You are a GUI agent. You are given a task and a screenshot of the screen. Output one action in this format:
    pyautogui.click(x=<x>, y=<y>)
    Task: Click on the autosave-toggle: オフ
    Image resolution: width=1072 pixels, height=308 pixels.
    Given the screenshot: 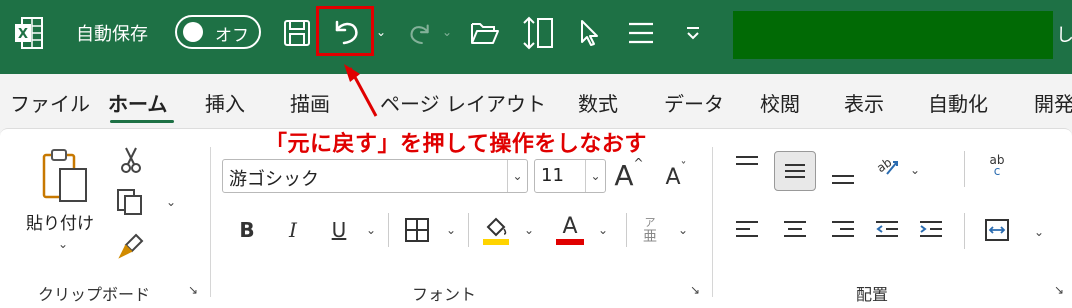 What is the action you would take?
    pyautogui.click(x=218, y=32)
    